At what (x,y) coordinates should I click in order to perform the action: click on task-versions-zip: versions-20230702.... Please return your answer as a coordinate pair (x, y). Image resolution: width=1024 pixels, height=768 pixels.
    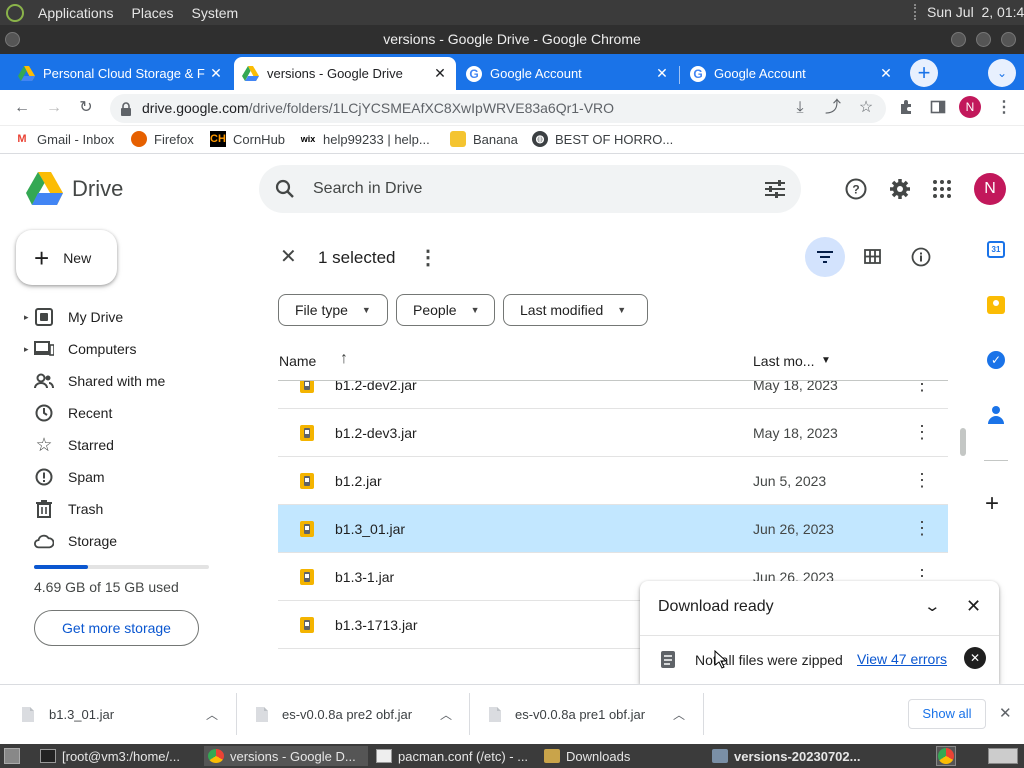
    Looking at the image, I should click on (790, 756).